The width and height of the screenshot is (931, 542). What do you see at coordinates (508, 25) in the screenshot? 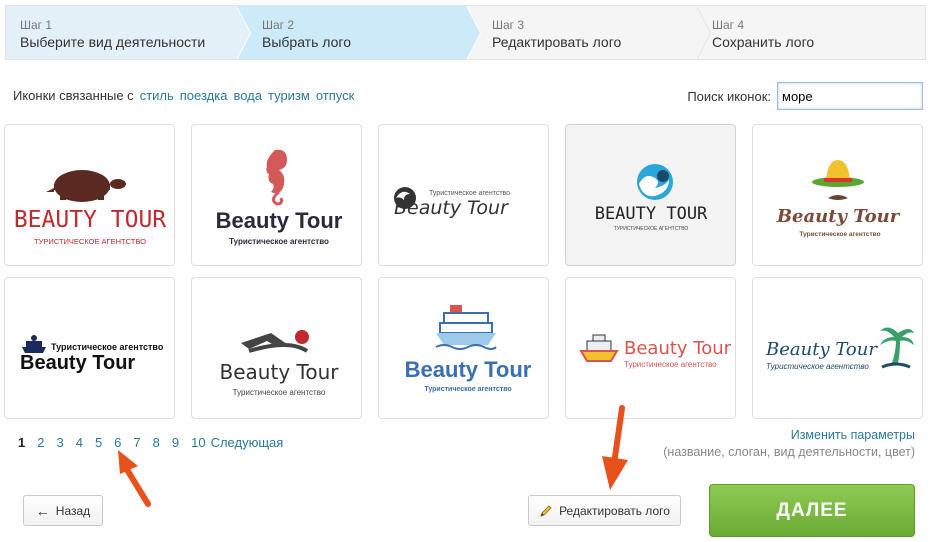
I see `step-3-number: Шаг 3` at bounding box center [508, 25].